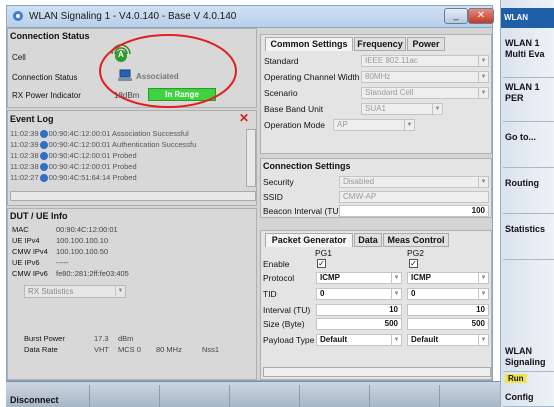 The width and height of the screenshot is (554, 407). What do you see at coordinates (169, 349) in the screenshot?
I see `data-rate-bandwidth: 80 MHz` at bounding box center [169, 349].